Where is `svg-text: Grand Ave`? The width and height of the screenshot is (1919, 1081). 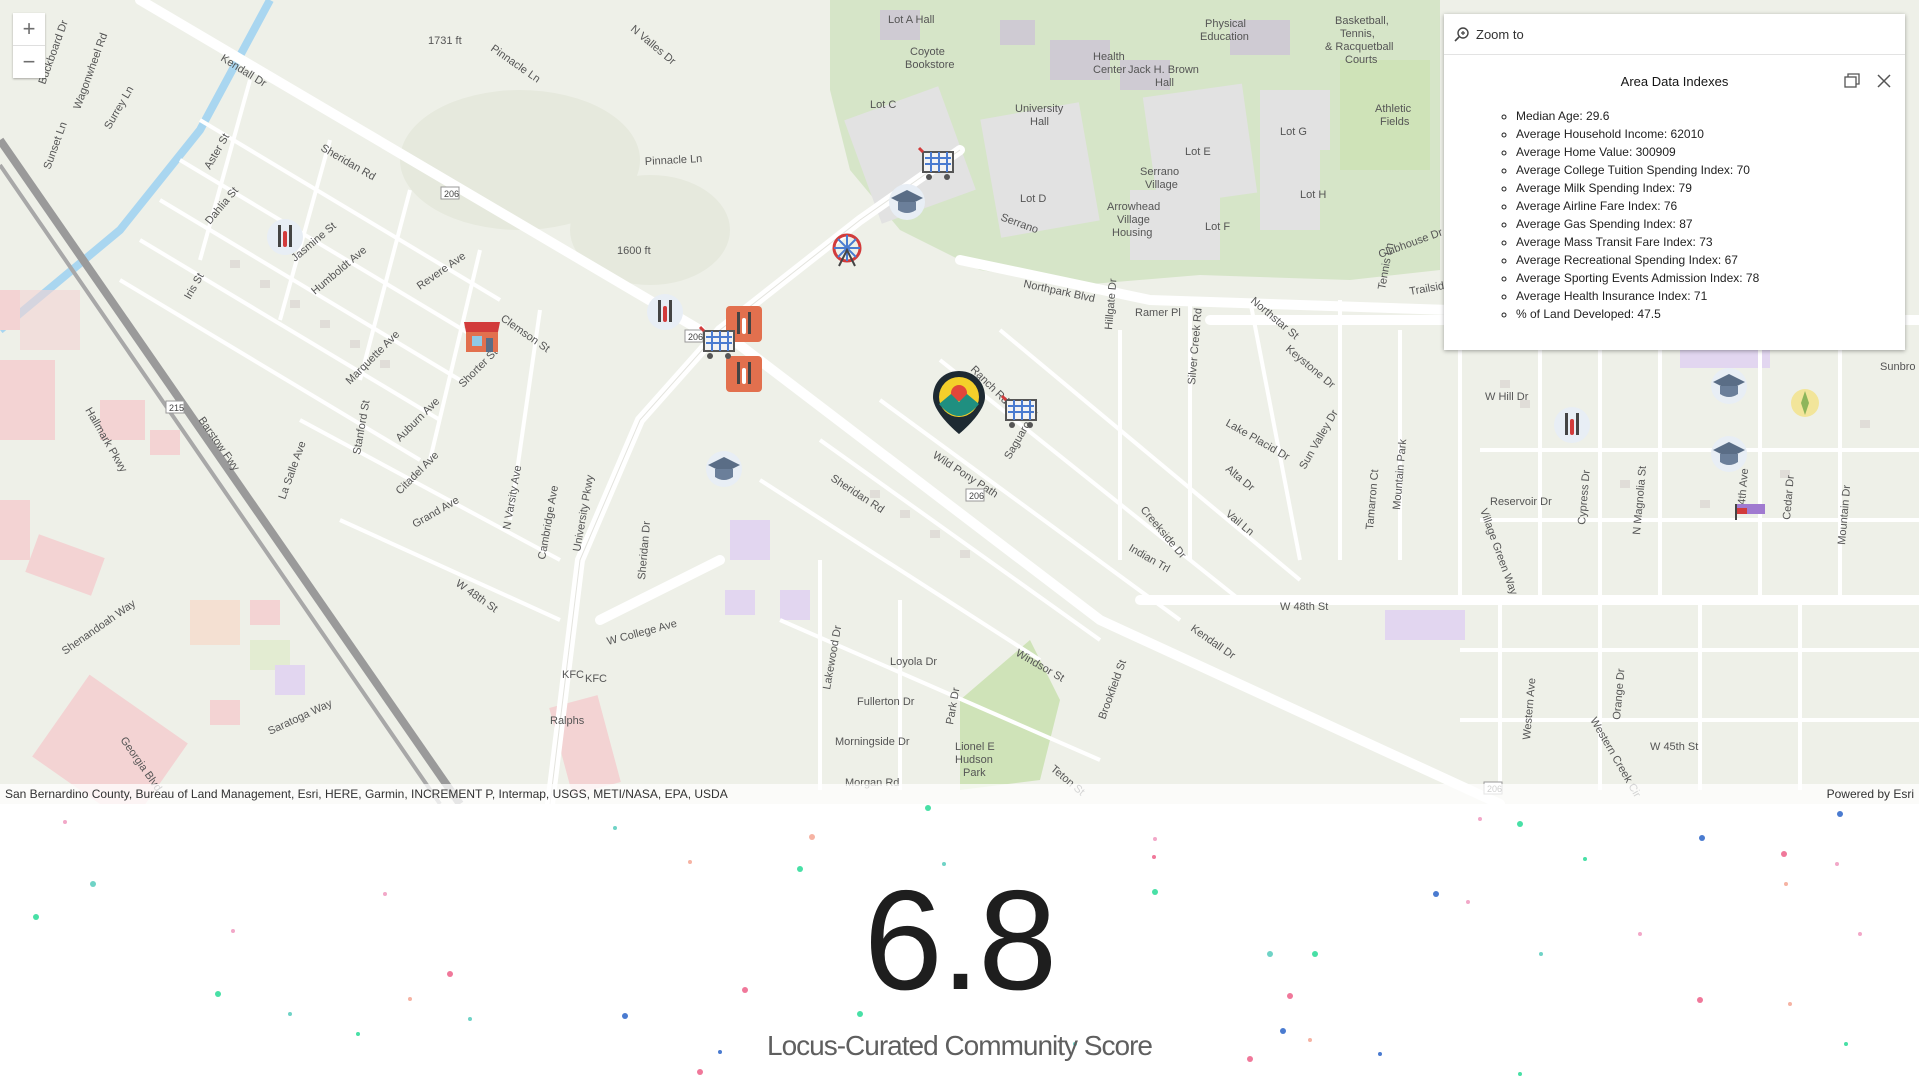 svg-text: Grand Ave is located at coordinates (436, 512).